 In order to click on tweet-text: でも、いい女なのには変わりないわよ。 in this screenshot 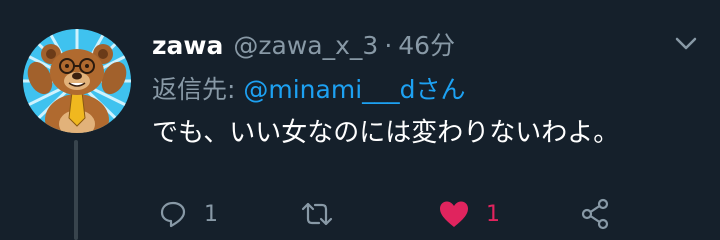, I will do `click(386, 133)`.